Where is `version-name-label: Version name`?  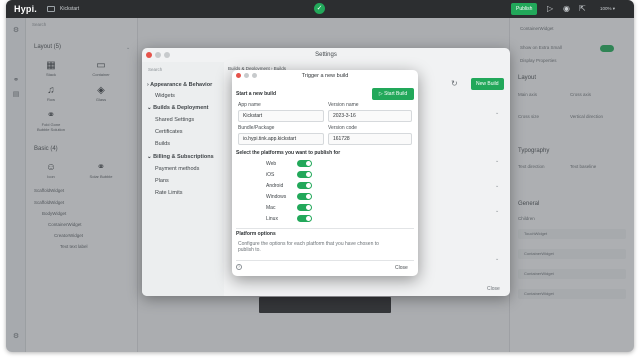
version-name-label: Version name is located at coordinates (343, 105).